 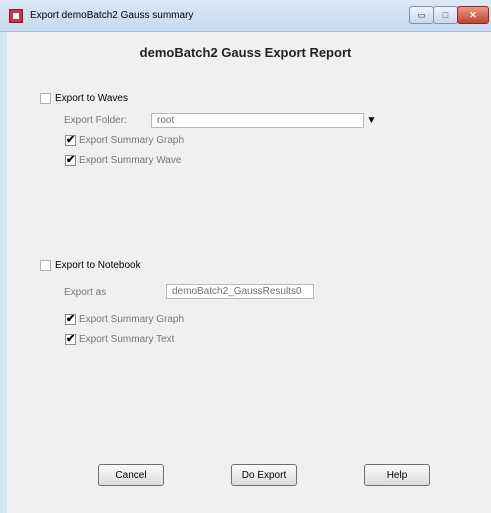 What do you see at coordinates (85, 292) in the screenshot?
I see `export-as-label: Export as` at bounding box center [85, 292].